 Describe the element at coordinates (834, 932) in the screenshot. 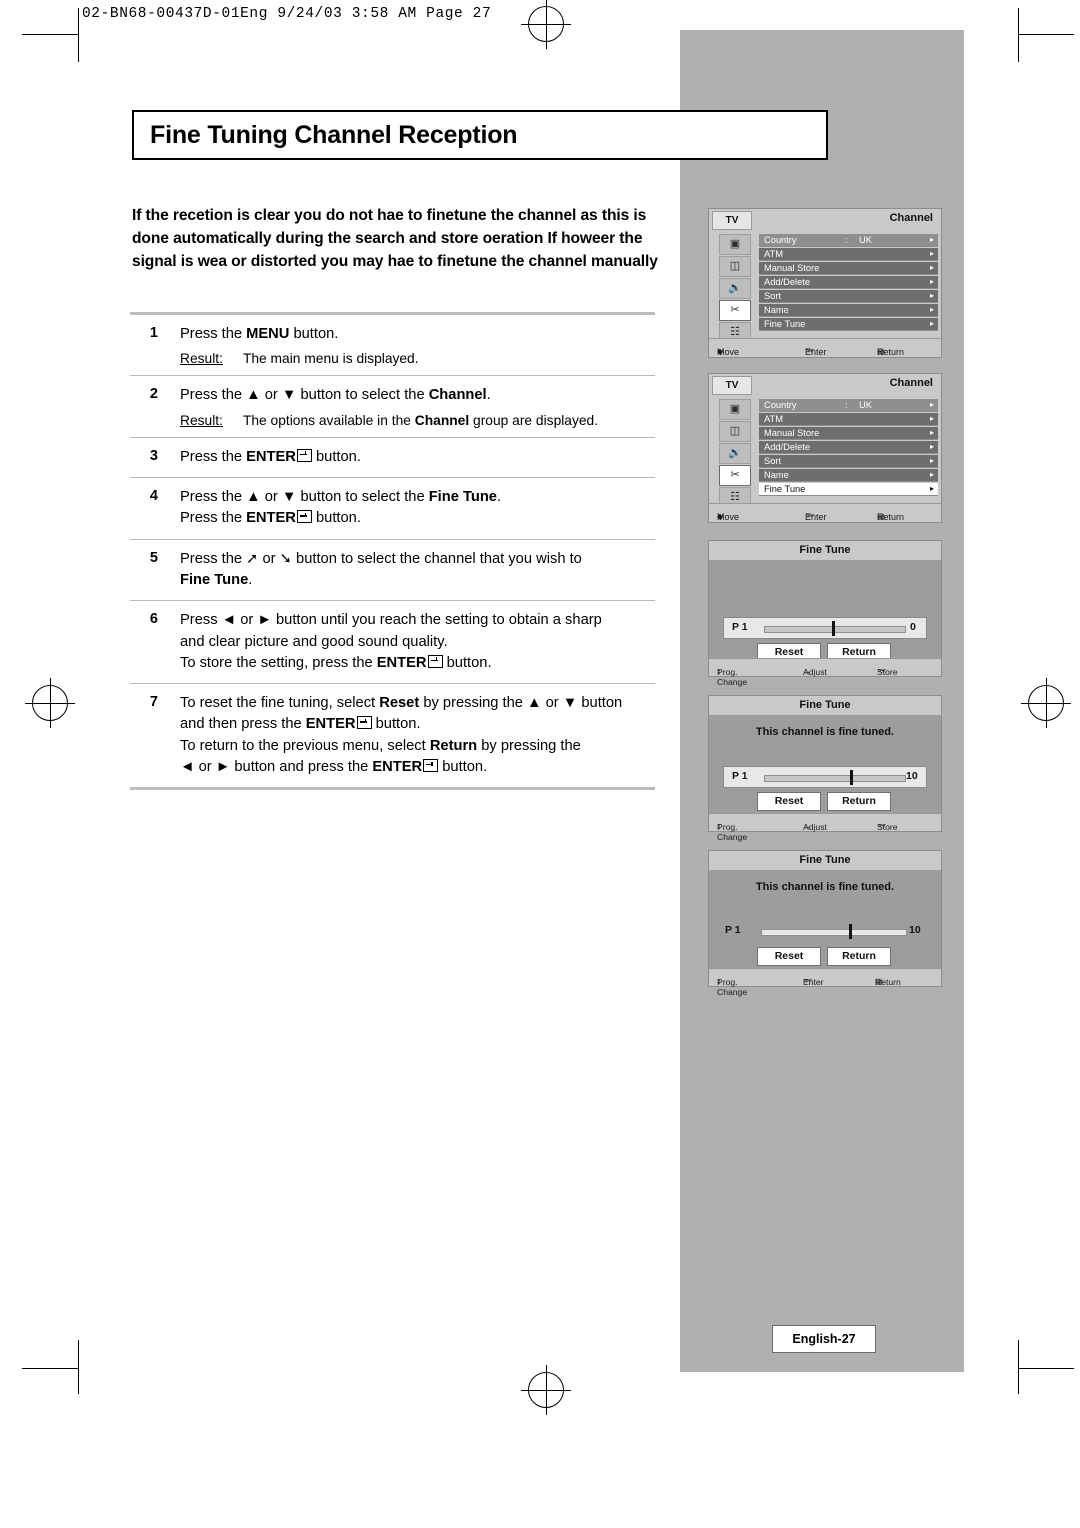

I see `slider-track` at that location.